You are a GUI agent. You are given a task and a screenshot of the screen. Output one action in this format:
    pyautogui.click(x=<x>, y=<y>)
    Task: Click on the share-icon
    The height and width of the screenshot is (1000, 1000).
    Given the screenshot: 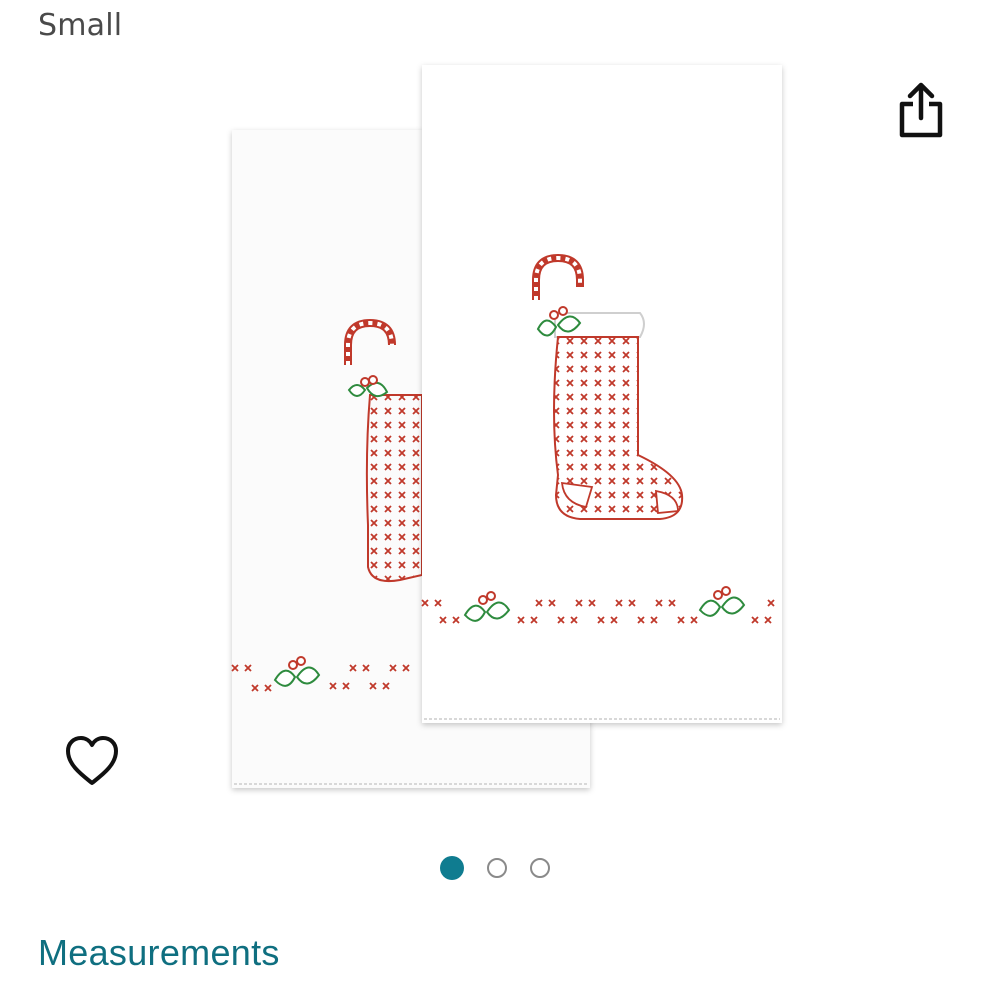 What is the action you would take?
    pyautogui.click(x=921, y=110)
    